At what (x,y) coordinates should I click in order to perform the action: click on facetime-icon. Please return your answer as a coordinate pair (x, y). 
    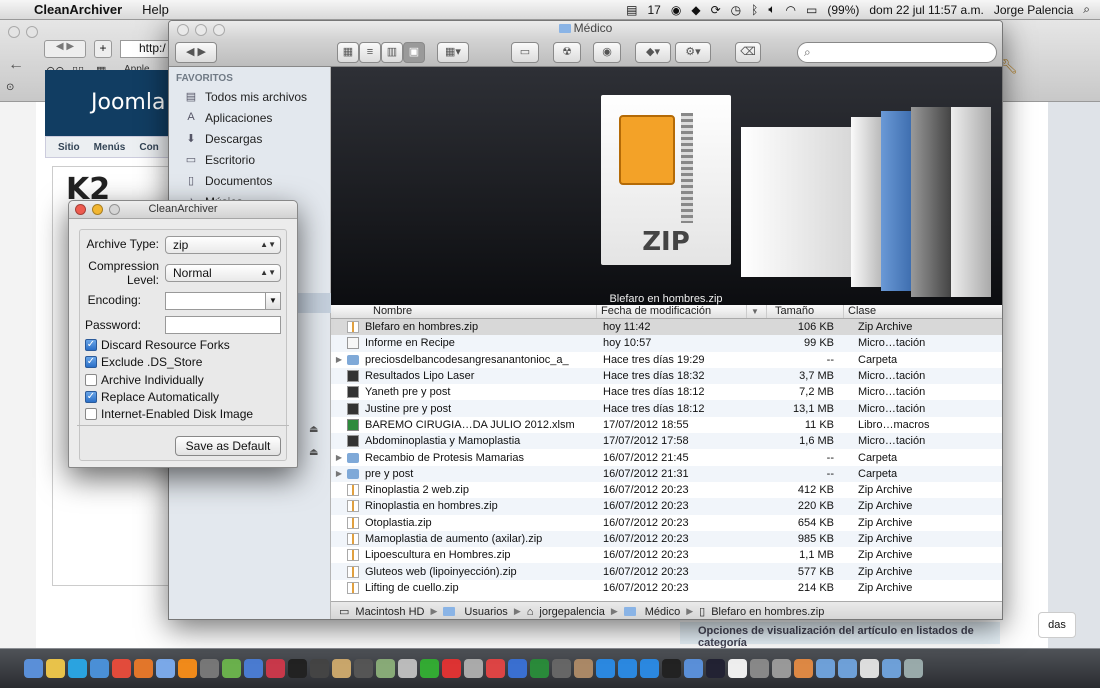
    Looking at the image, I should click on (209, 668).